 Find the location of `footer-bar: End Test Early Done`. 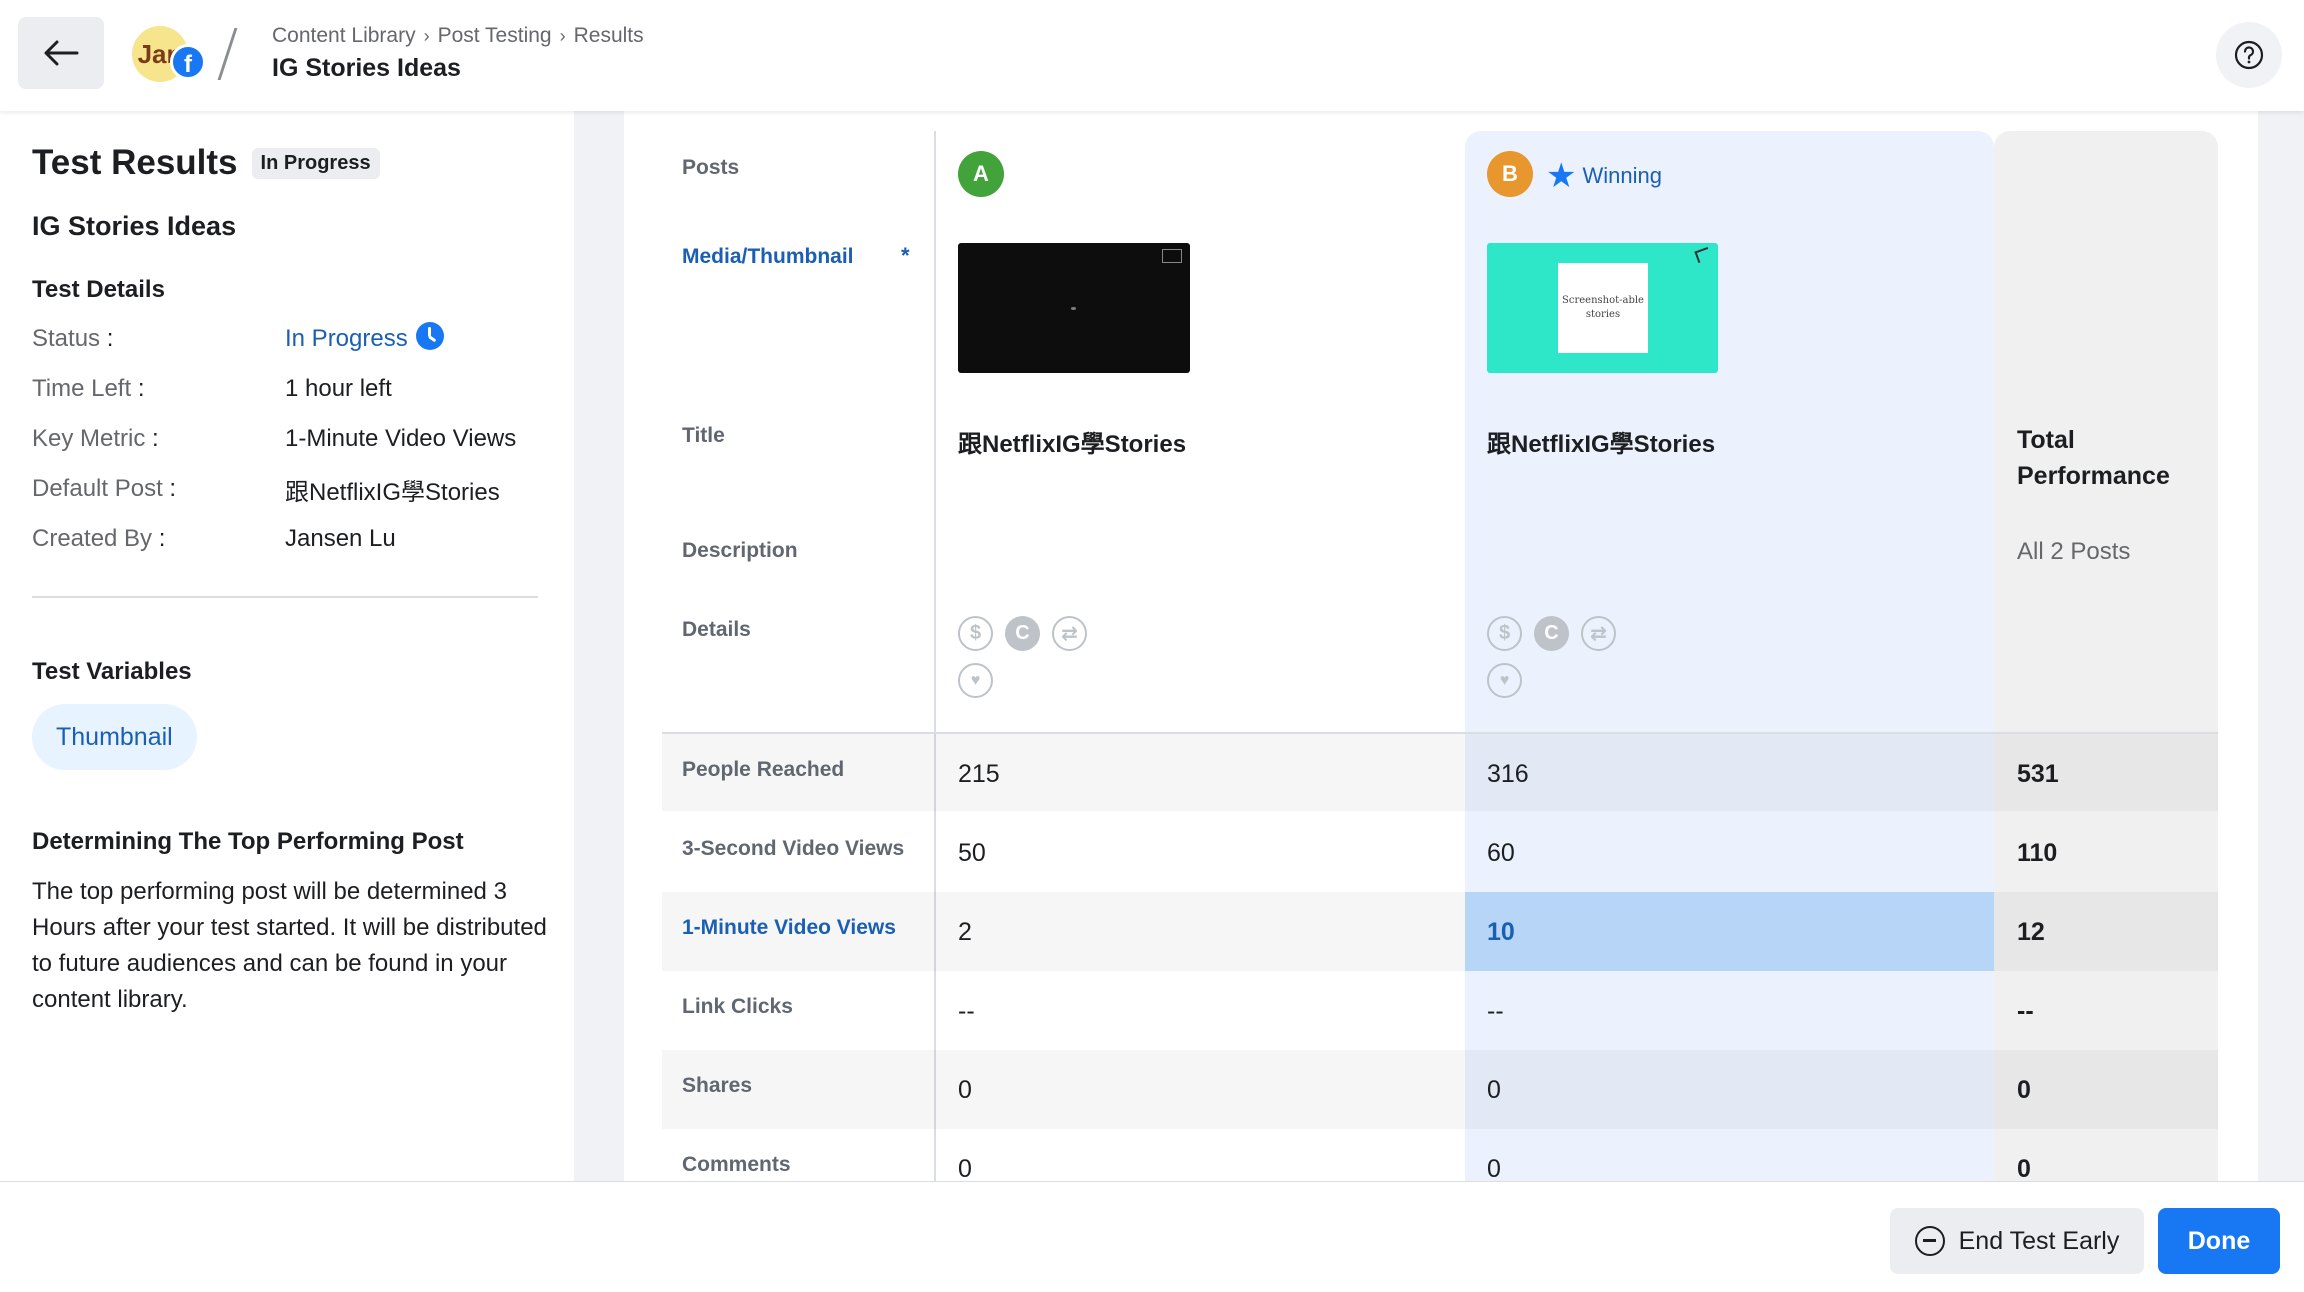

footer-bar: End Test Early Done is located at coordinates (1152, 1236).